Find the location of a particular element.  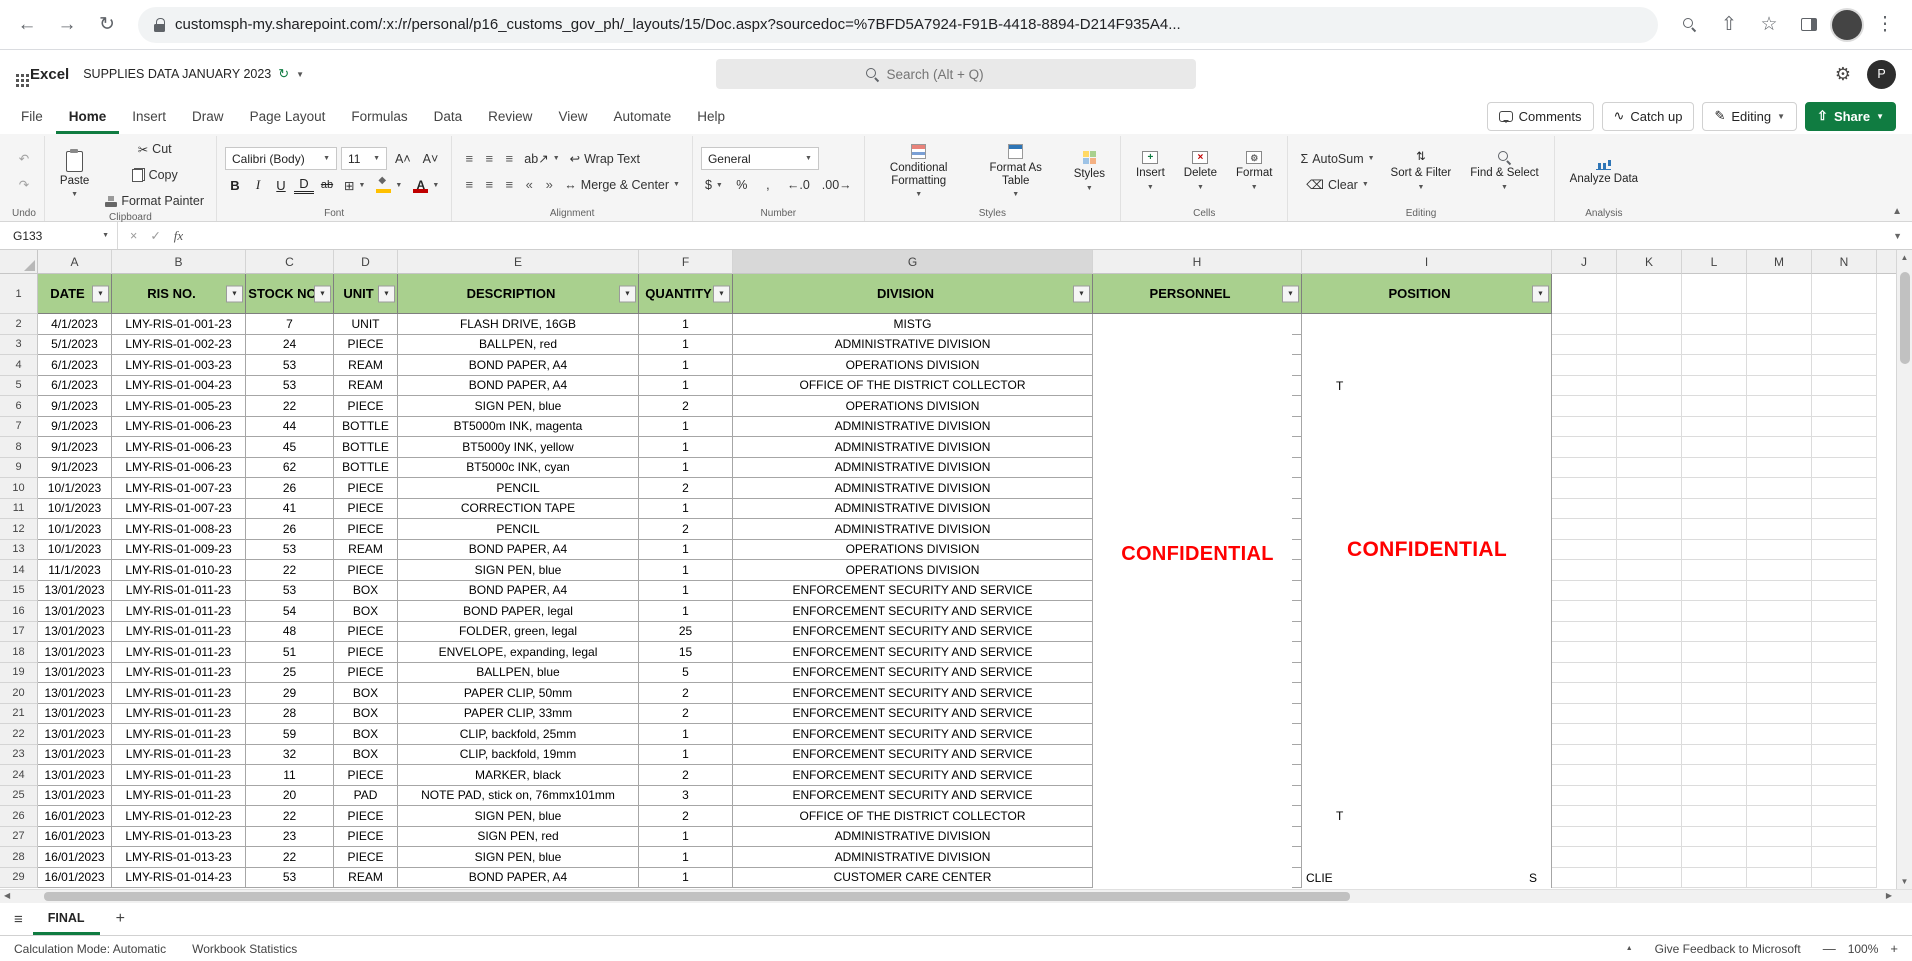

scroll-up-icon: ▲ is located at coordinates (1904, 257).